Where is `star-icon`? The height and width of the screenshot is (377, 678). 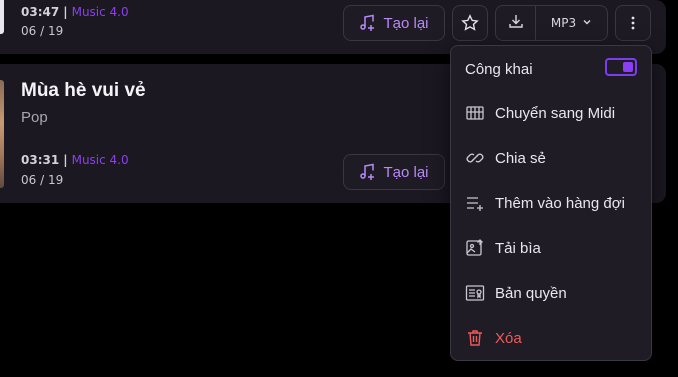 star-icon is located at coordinates (470, 23).